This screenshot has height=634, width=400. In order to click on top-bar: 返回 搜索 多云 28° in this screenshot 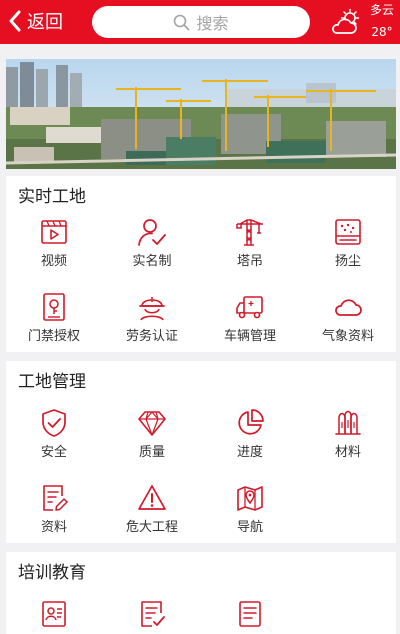, I will do `click(200, 22)`.